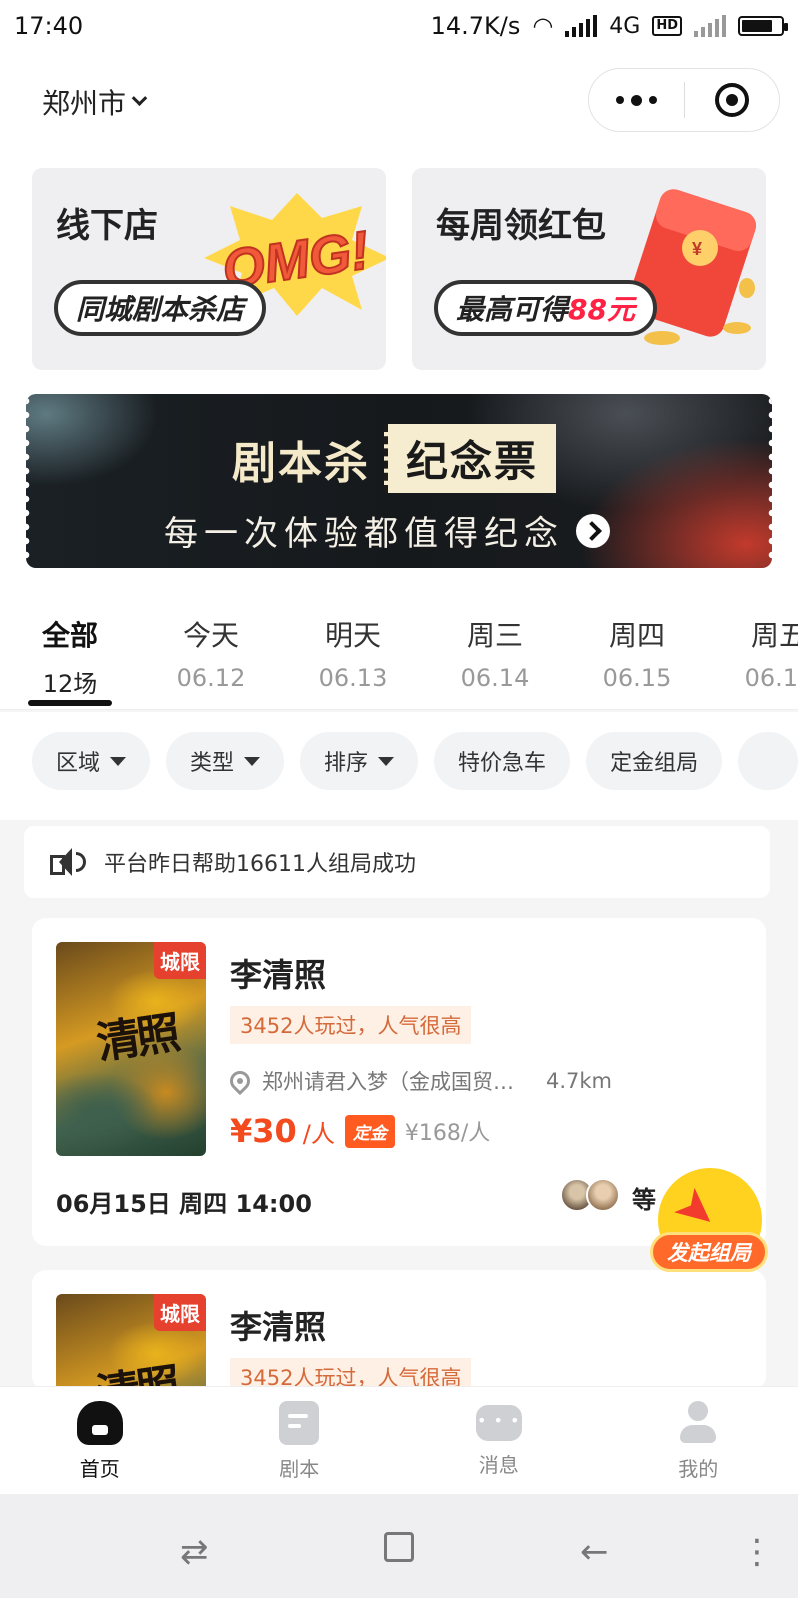 This screenshot has height=1598, width=798. What do you see at coordinates (475, 26) in the screenshot?
I see `network-speed: 14.7K/s` at bounding box center [475, 26].